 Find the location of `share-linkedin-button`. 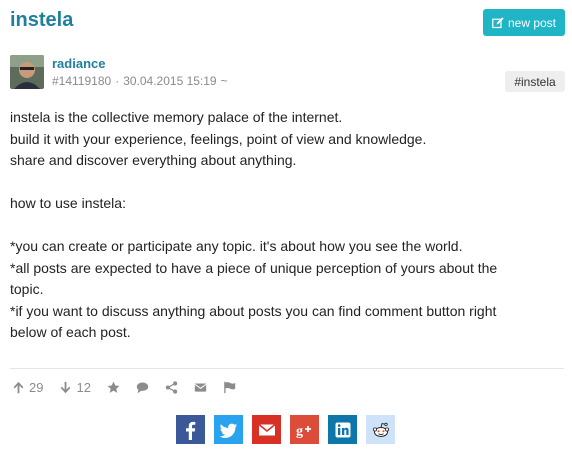

share-linkedin-button is located at coordinates (342, 429).